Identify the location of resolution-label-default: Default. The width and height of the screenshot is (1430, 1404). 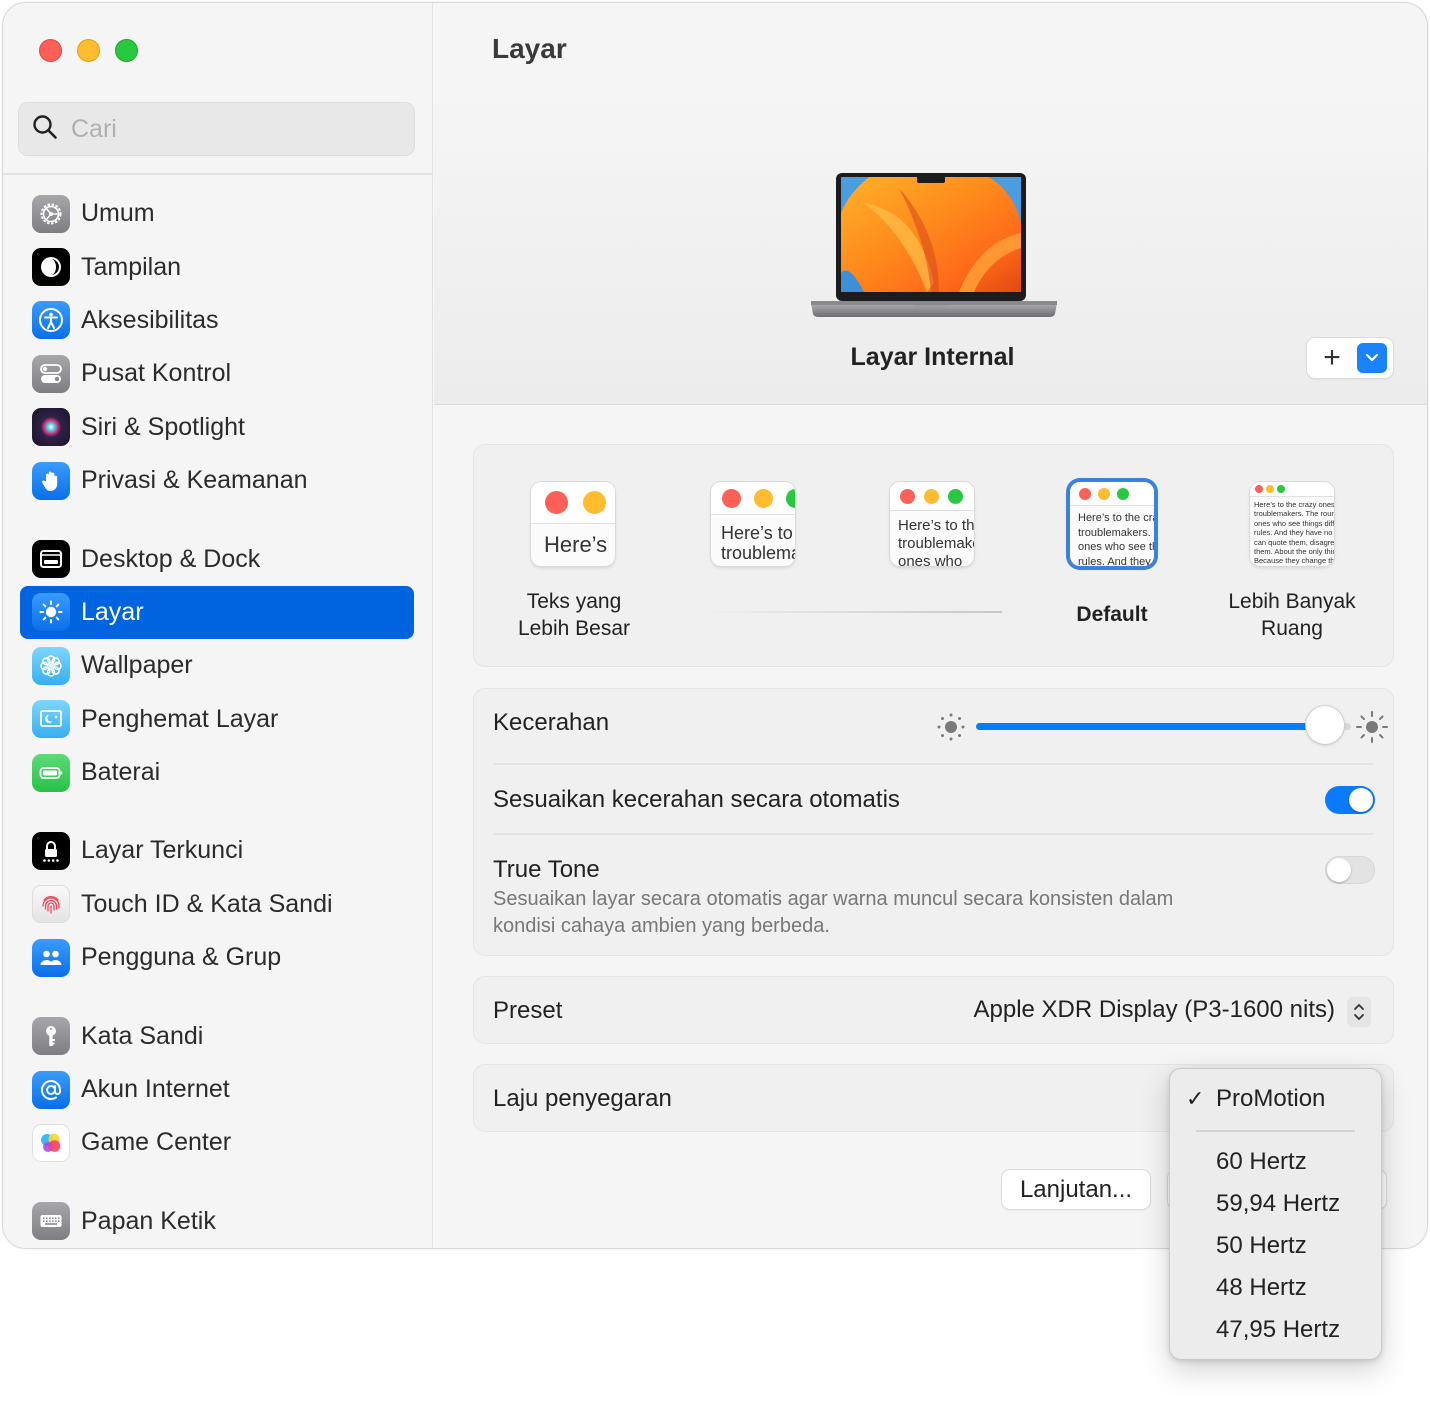
(1112, 614).